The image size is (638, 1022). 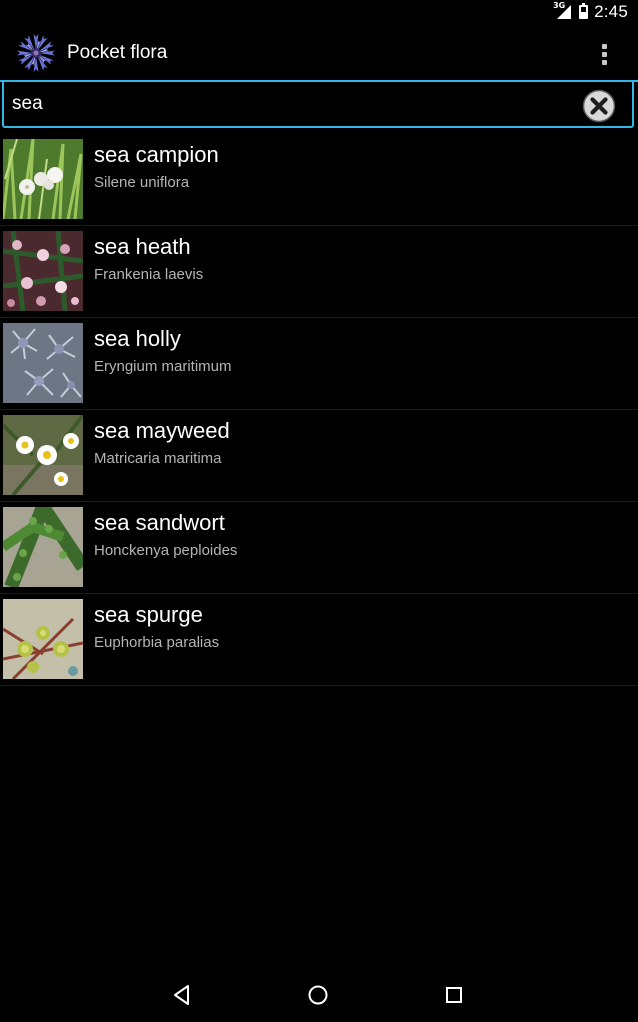 What do you see at coordinates (156, 154) in the screenshot?
I see `plant-common-name: sea campion` at bounding box center [156, 154].